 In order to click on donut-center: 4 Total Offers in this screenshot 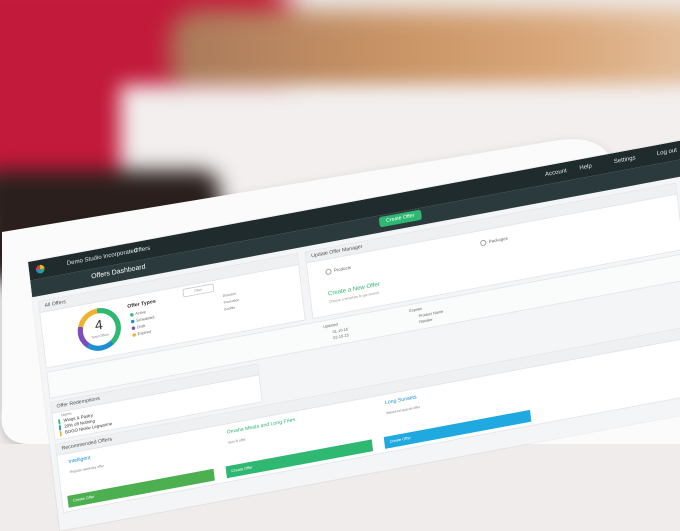, I will do `click(99, 329)`.